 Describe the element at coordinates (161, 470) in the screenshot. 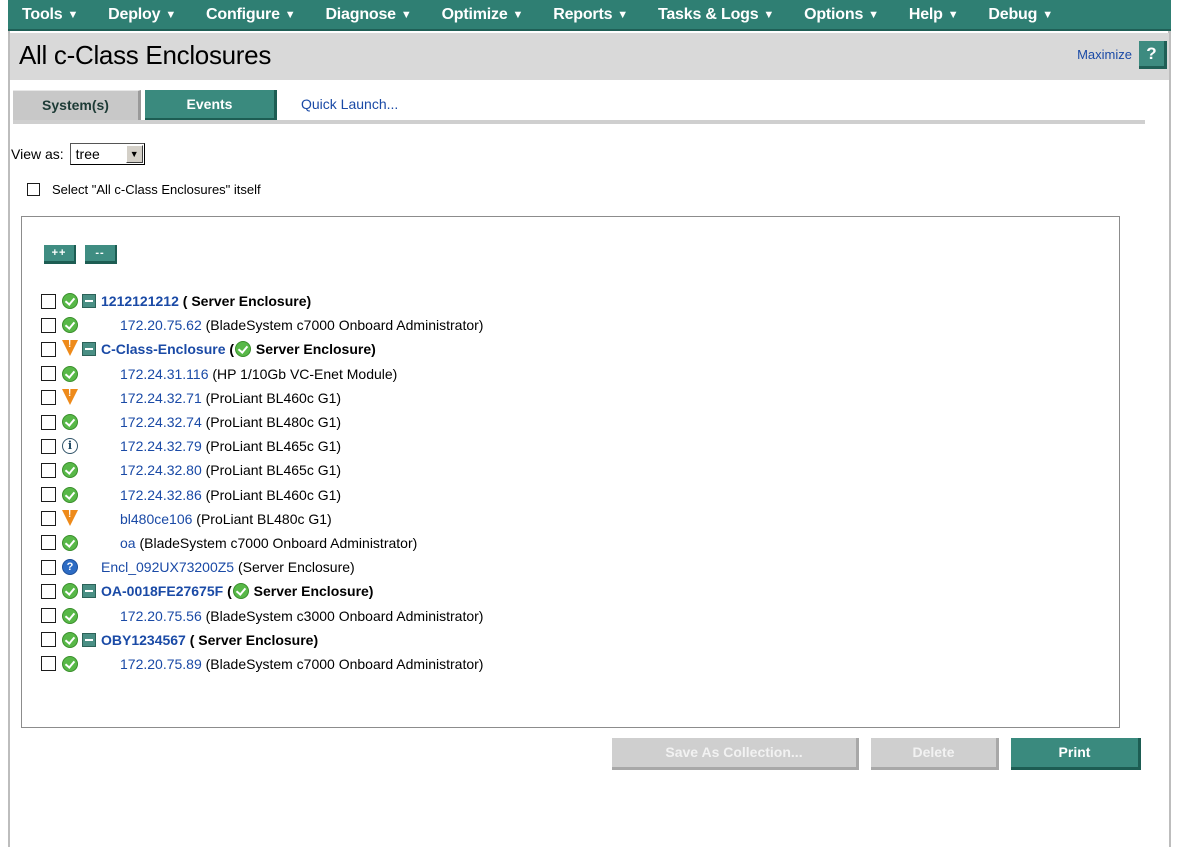

I see `system-link: 172.24.32.80` at that location.